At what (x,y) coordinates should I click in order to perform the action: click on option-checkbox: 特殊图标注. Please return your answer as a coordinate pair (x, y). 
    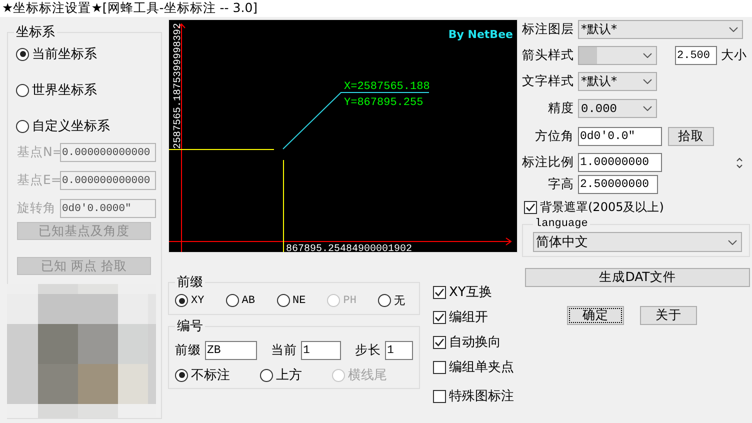
    Looking at the image, I should click on (473, 396).